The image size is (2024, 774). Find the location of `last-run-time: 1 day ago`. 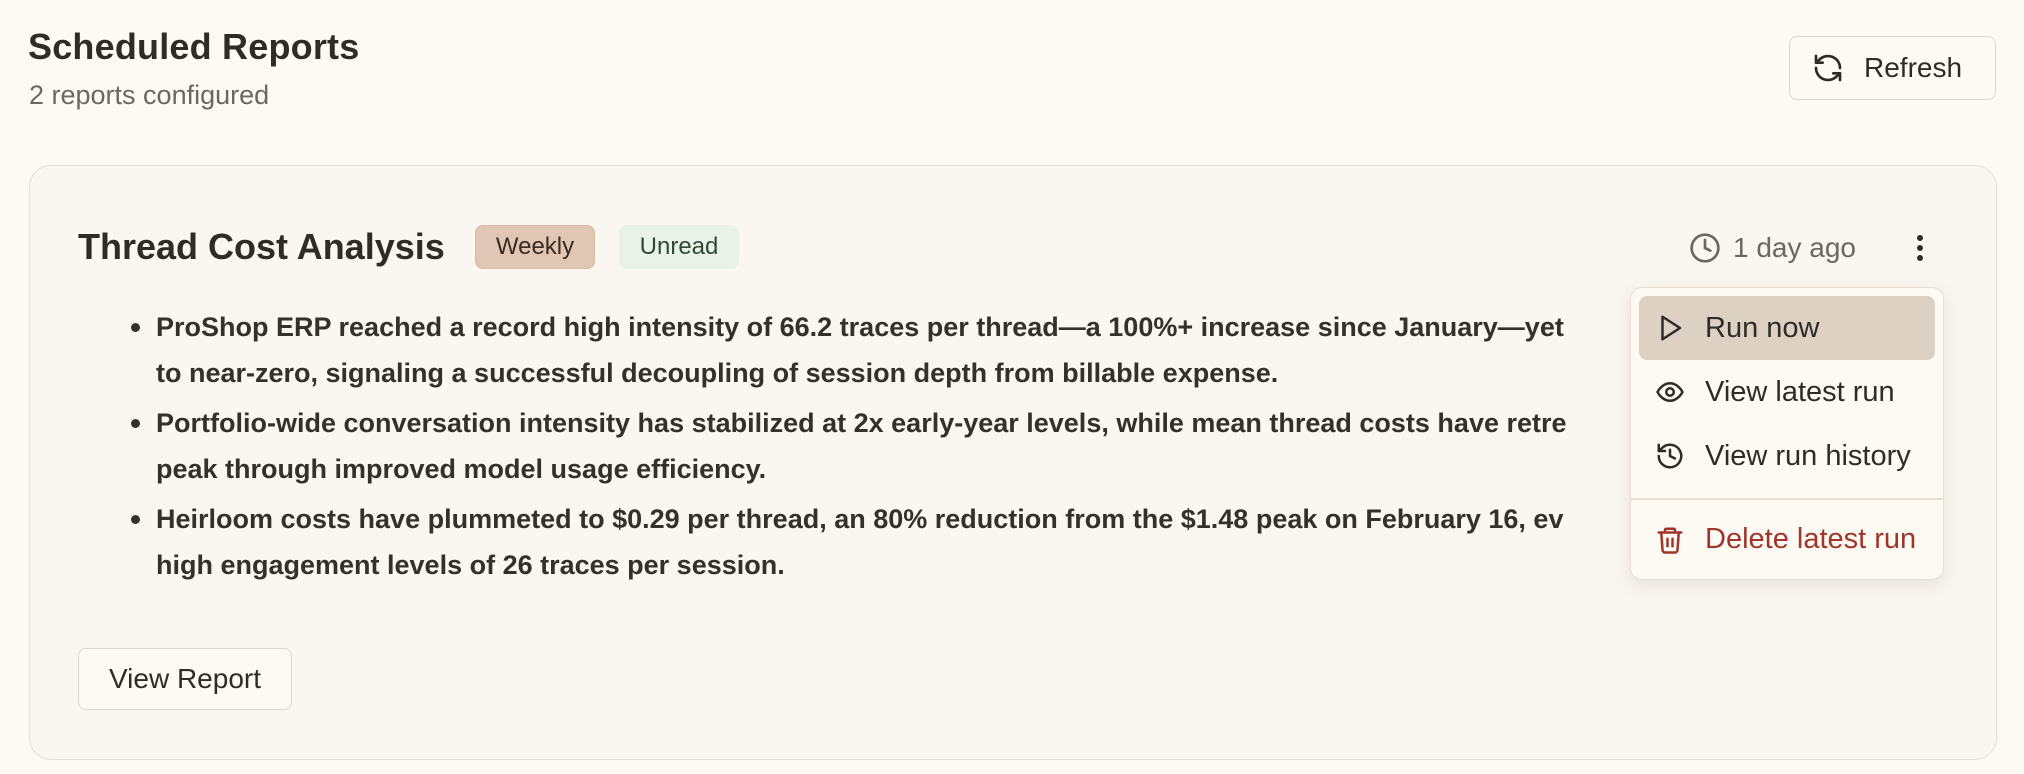

last-run-time: 1 day ago is located at coordinates (1772, 248).